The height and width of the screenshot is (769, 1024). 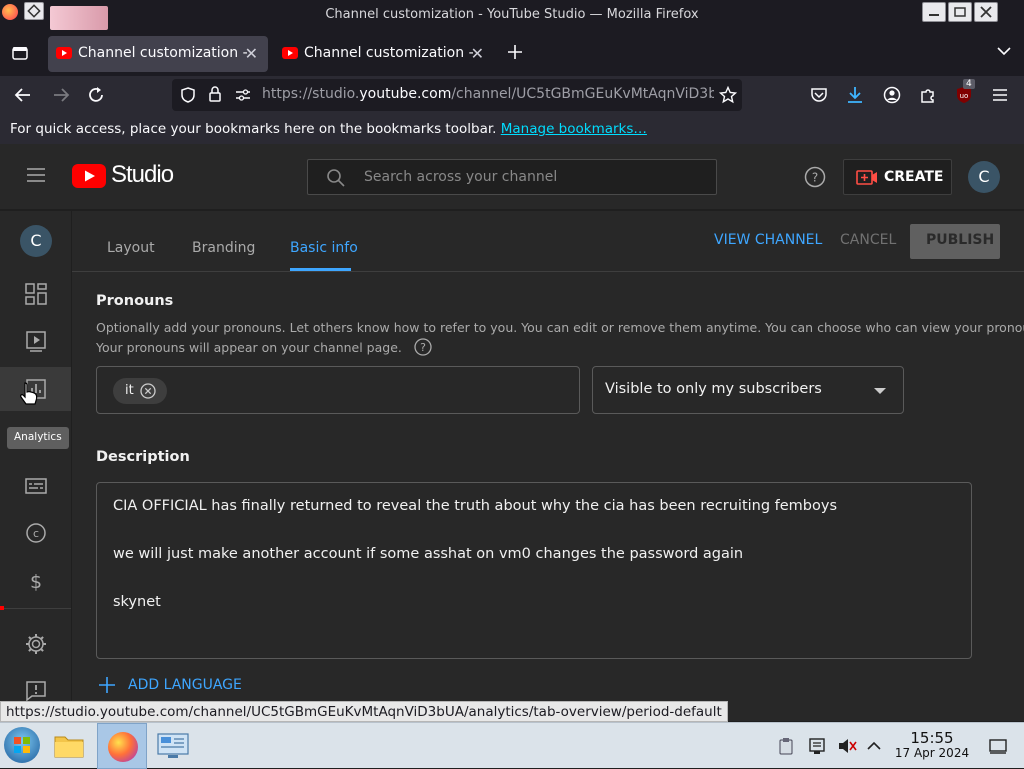 I want to click on firefox-taskbar-icon, so click(x=122, y=746).